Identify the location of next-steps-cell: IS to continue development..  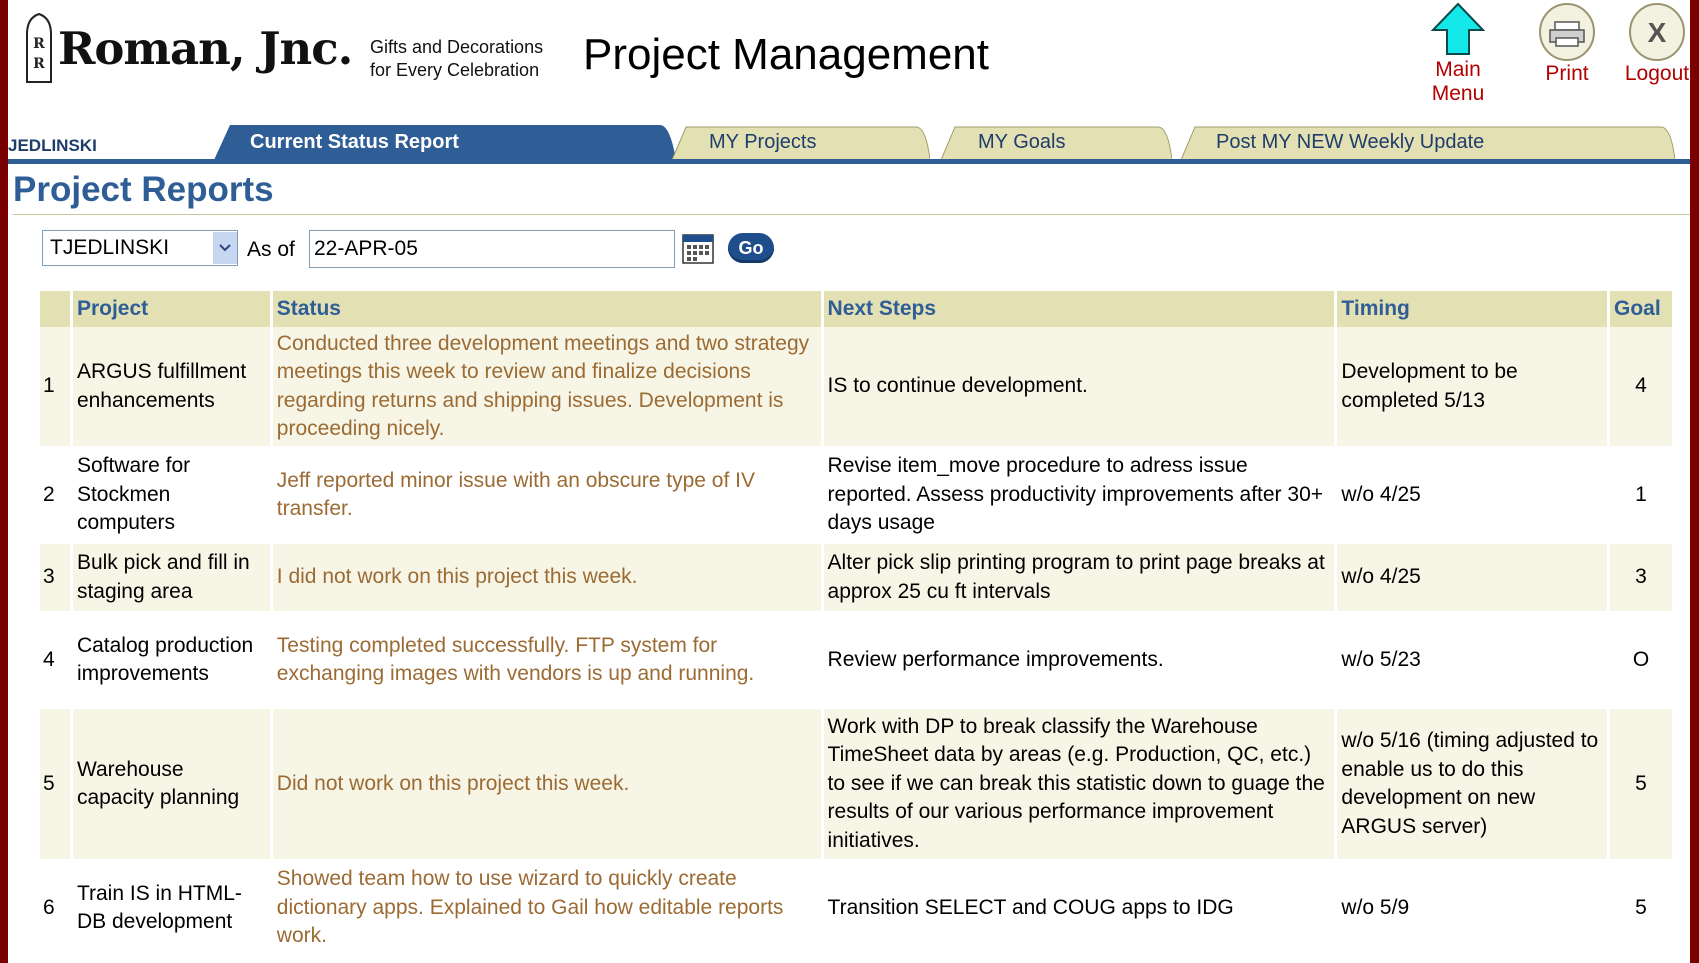
(1079, 386).